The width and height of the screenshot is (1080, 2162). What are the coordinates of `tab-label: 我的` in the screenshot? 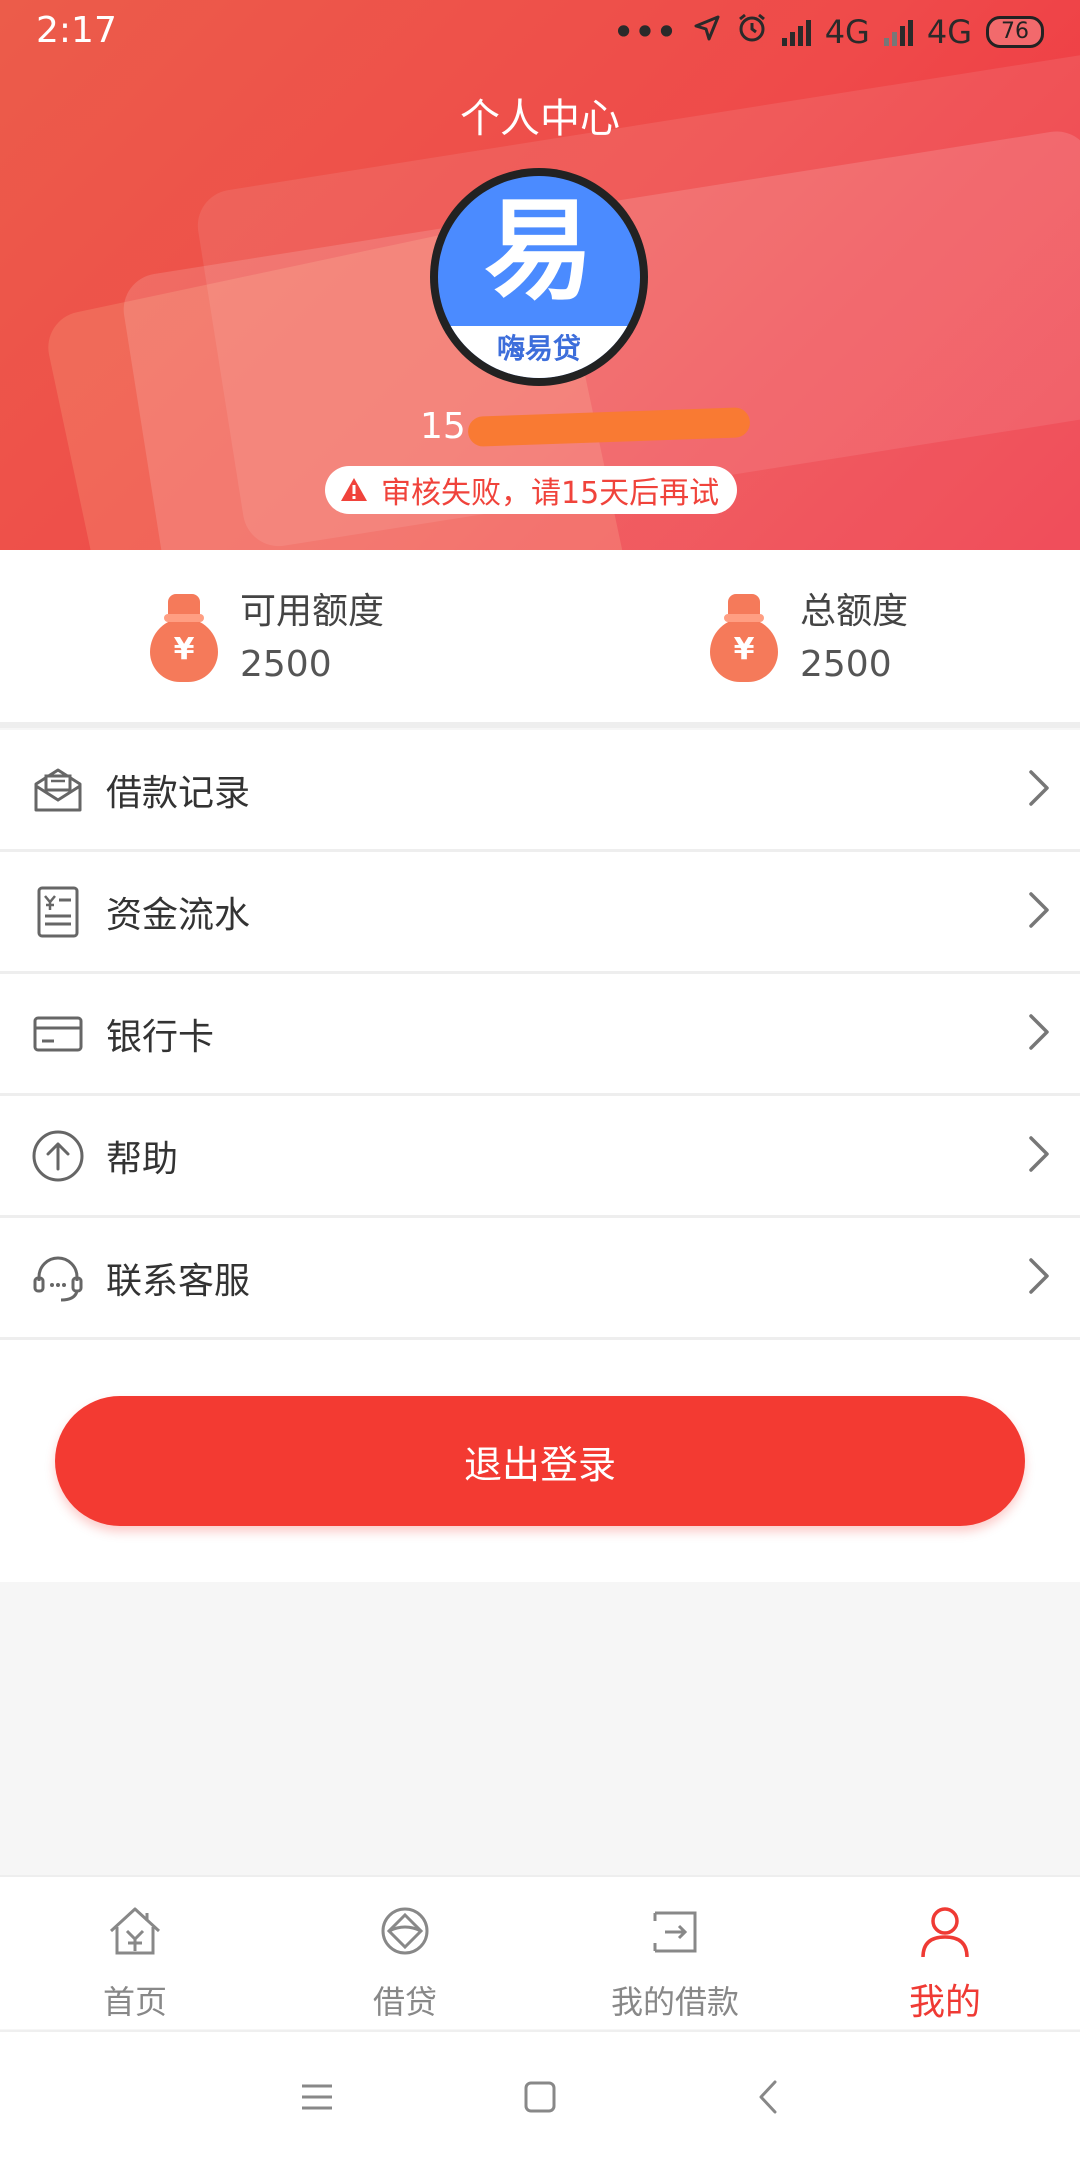 It's located at (944, 2002).